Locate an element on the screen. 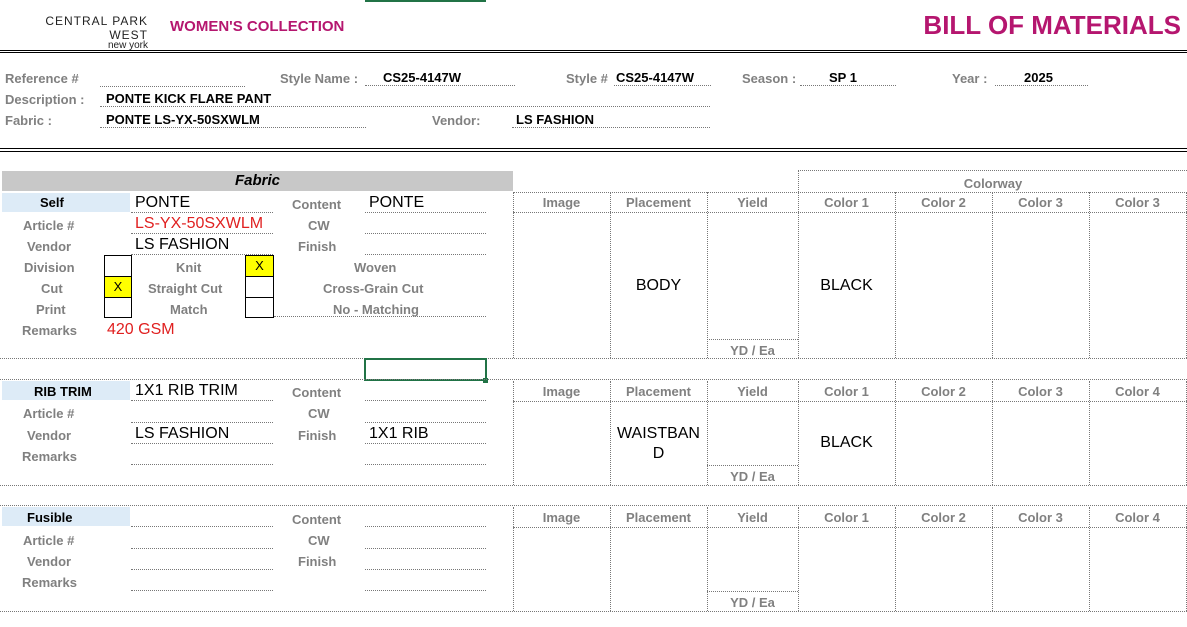 The width and height of the screenshot is (1187, 627). rib-vendor-label: Vendor is located at coordinates (49, 435).